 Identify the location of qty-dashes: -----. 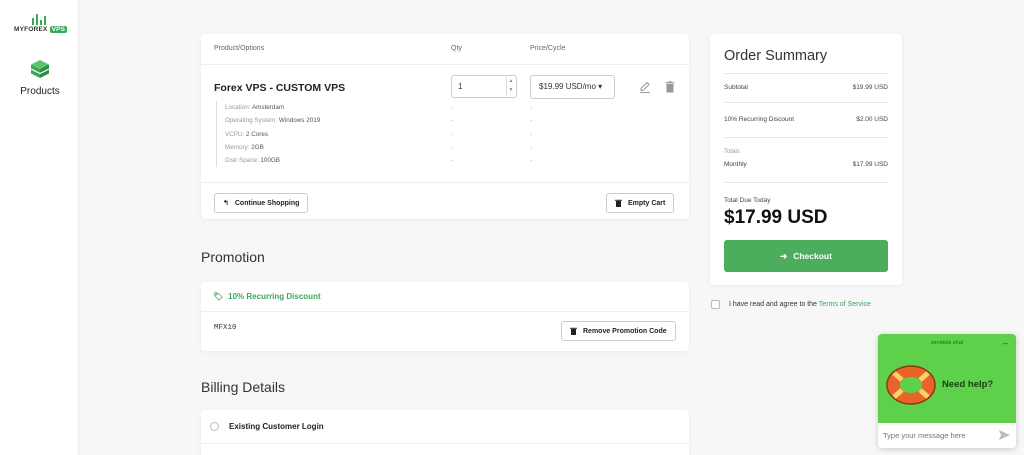
(452, 134).